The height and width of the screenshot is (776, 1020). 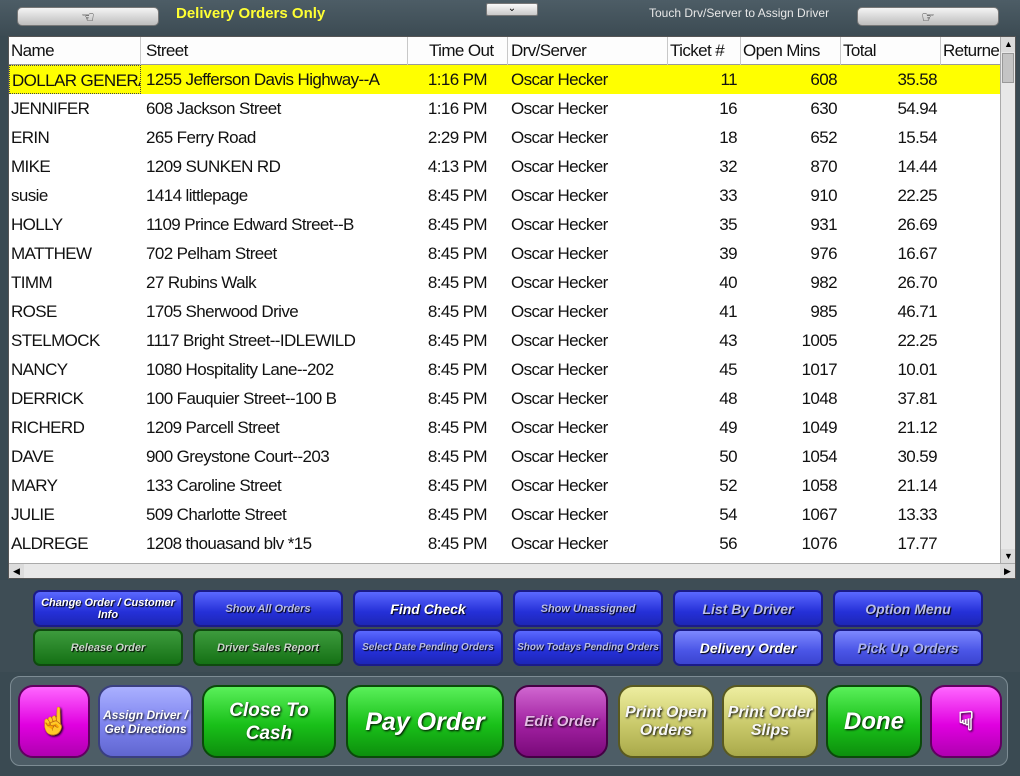 I want to click on previous-page-button: ☜, so click(x=88, y=16).